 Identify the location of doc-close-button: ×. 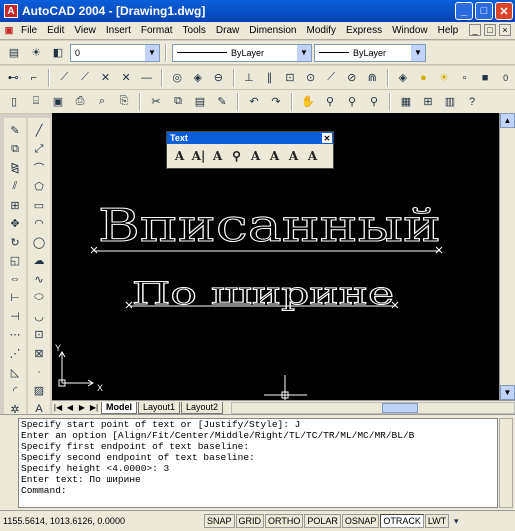
(505, 30).